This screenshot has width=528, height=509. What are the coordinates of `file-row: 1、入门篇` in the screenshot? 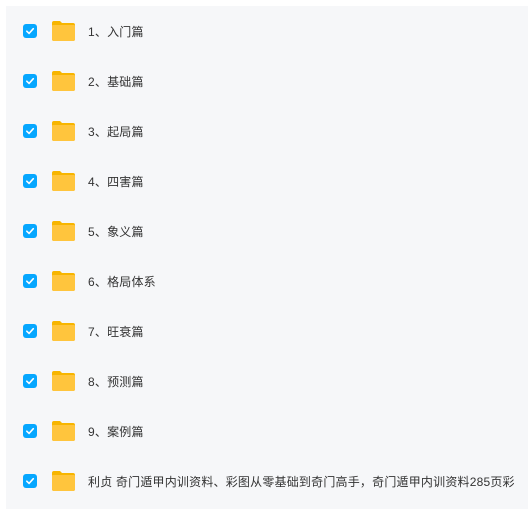 It's located at (267, 31).